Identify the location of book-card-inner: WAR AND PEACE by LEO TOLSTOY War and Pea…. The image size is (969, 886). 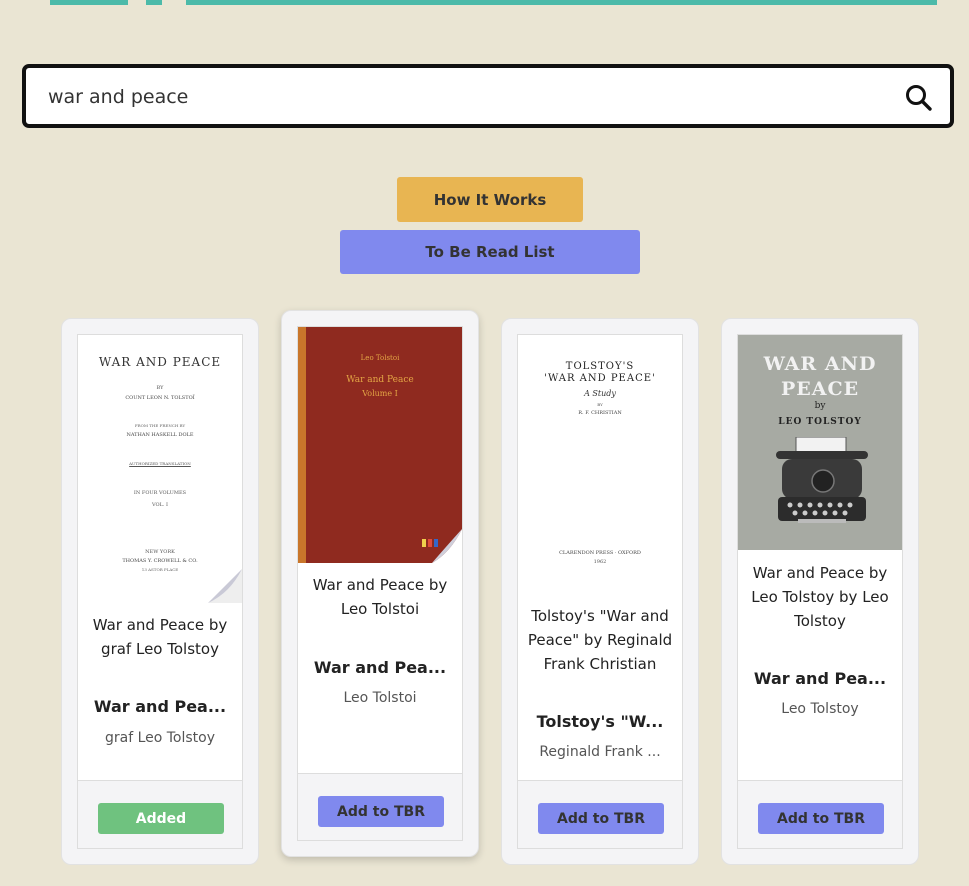
(820, 591).